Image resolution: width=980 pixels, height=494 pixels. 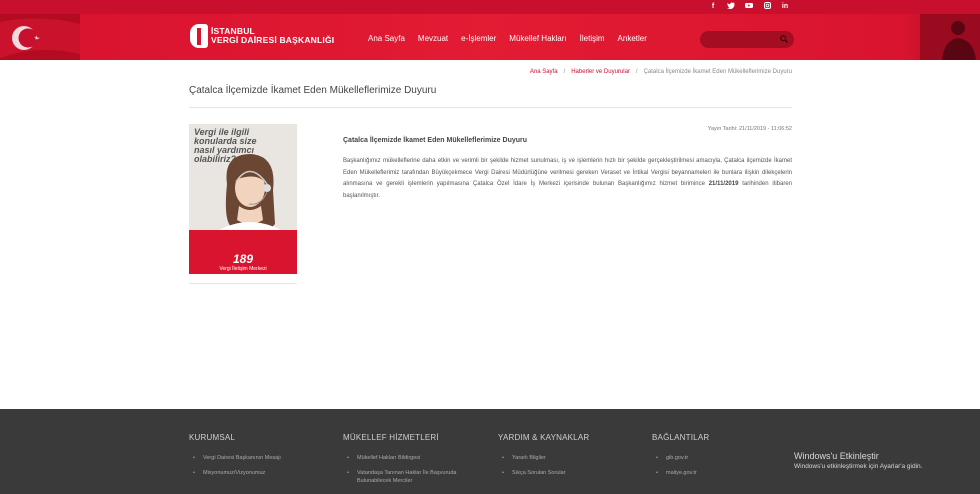 What do you see at coordinates (717, 473) in the screenshot?
I see `footer-link: maliye.gov.tr` at bounding box center [717, 473].